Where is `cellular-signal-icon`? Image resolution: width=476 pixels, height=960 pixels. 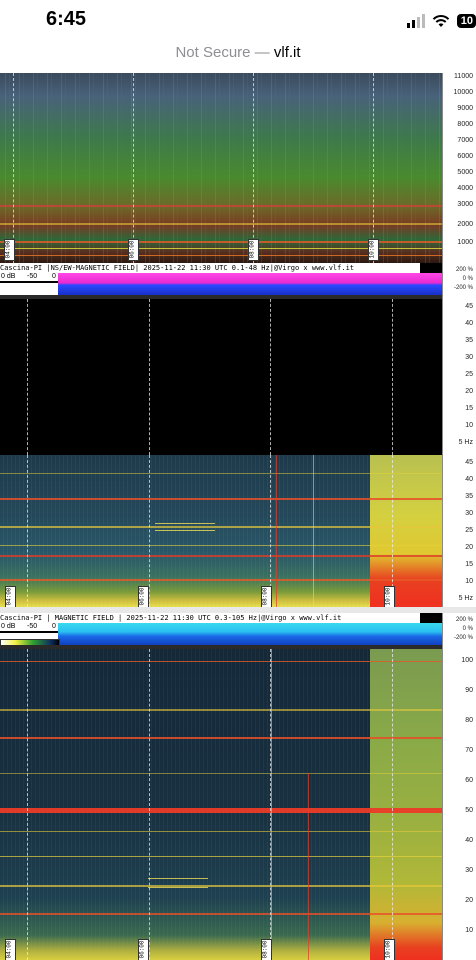 cellular-signal-icon is located at coordinates (415, 21).